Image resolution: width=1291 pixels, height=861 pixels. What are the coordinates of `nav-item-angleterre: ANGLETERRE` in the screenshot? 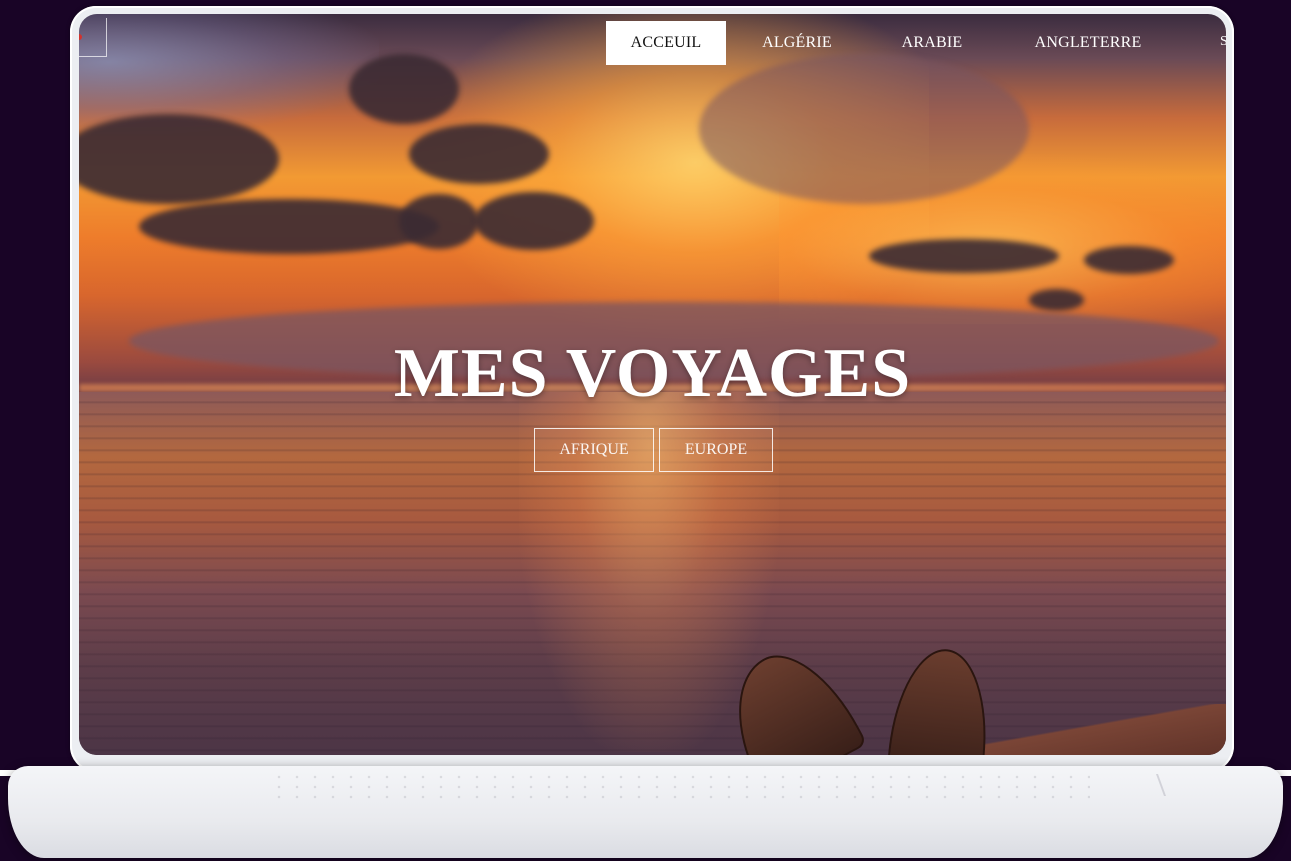 It's located at (1088, 43).